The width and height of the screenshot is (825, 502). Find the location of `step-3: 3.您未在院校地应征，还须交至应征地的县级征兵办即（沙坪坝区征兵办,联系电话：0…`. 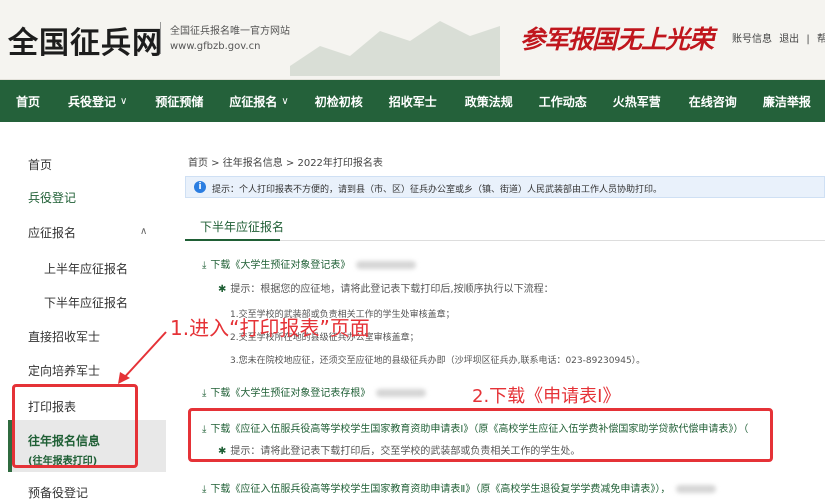

step-3: 3.您未在院校地应征，还须交至应征地的县级征兵办即（沙坪坝区征兵办,联系电话：0… is located at coordinates (438, 361).